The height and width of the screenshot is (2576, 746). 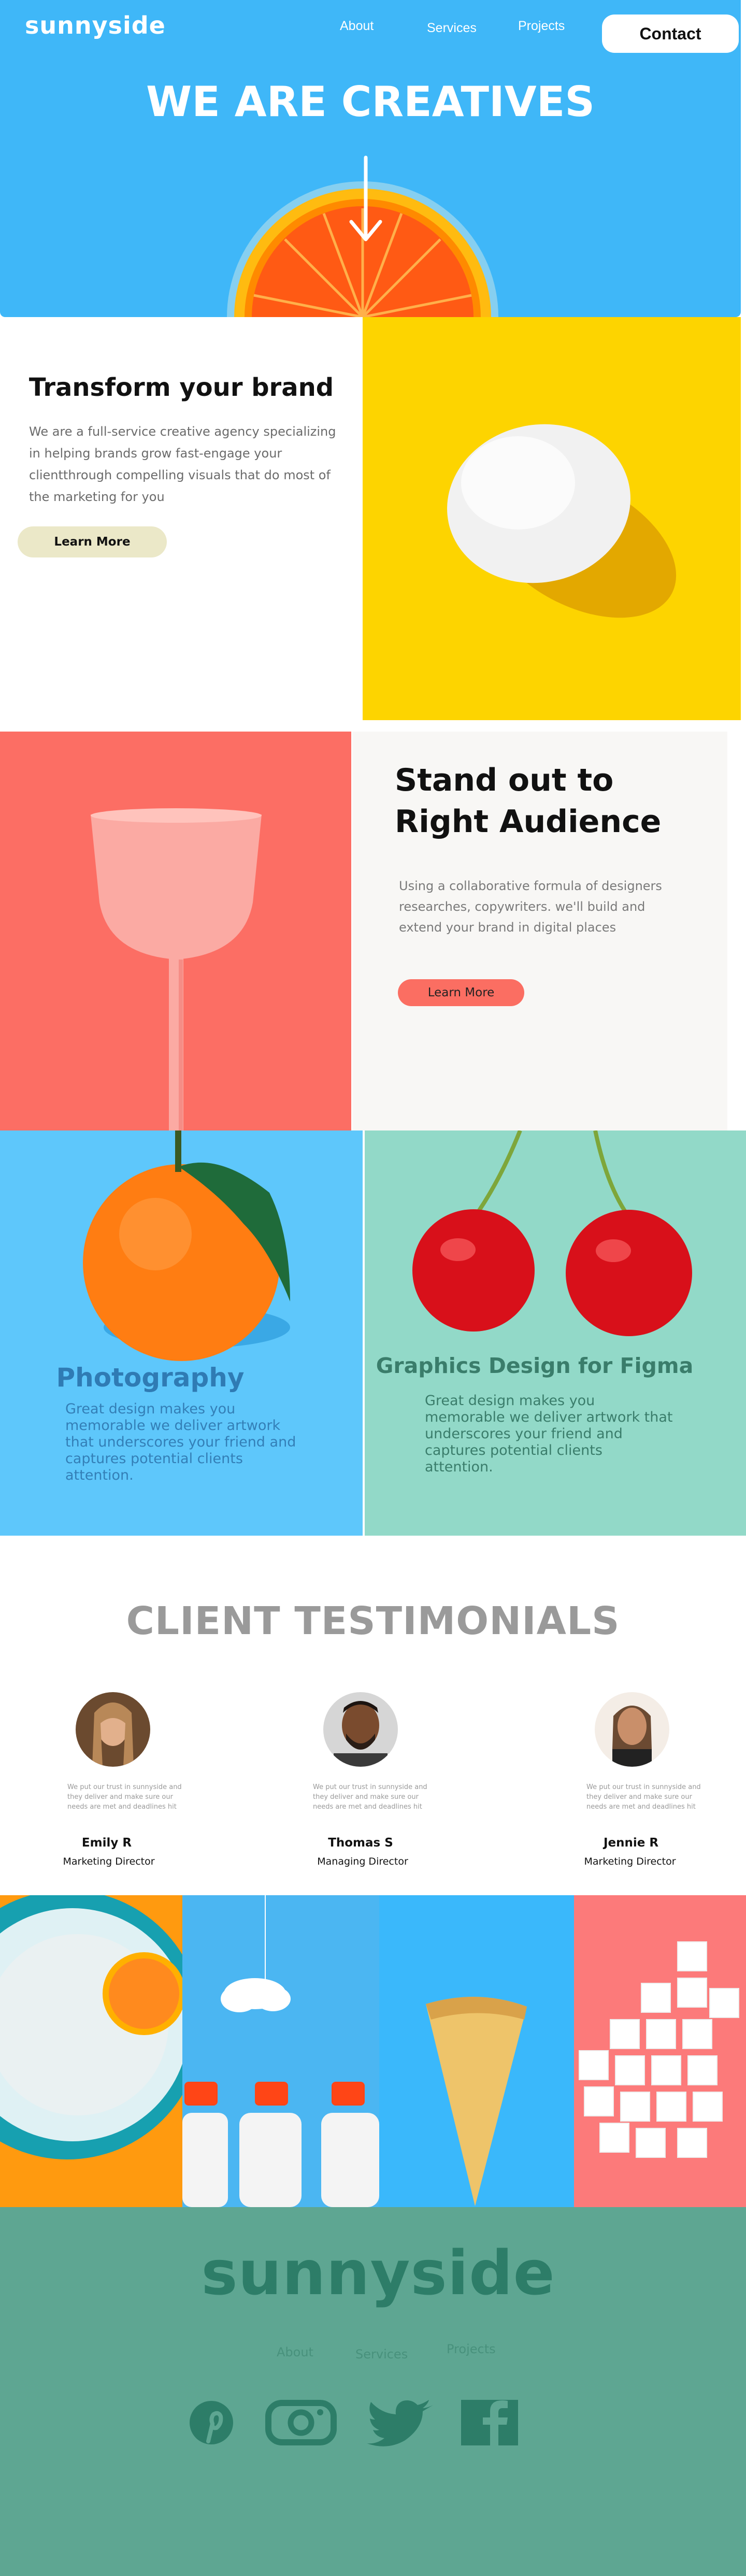 I want to click on testimonial-role: Managing Director, so click(x=362, y=1861).